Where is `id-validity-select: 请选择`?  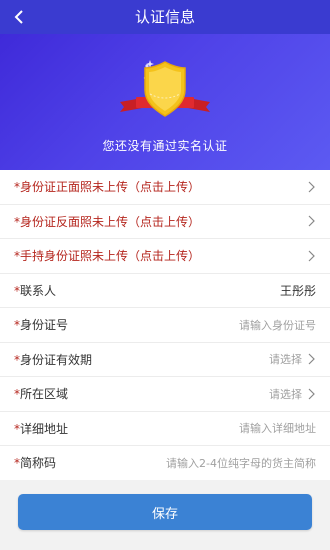 id-validity-select: 请选择 is located at coordinates (285, 359).